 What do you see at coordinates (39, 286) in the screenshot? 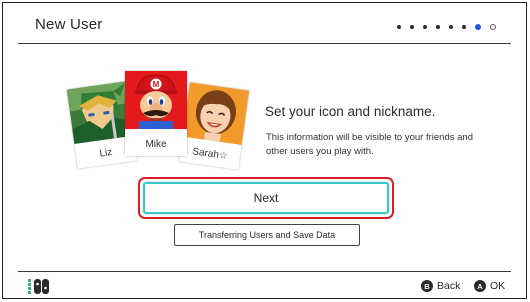
I see `joycon-controller-icon` at bounding box center [39, 286].